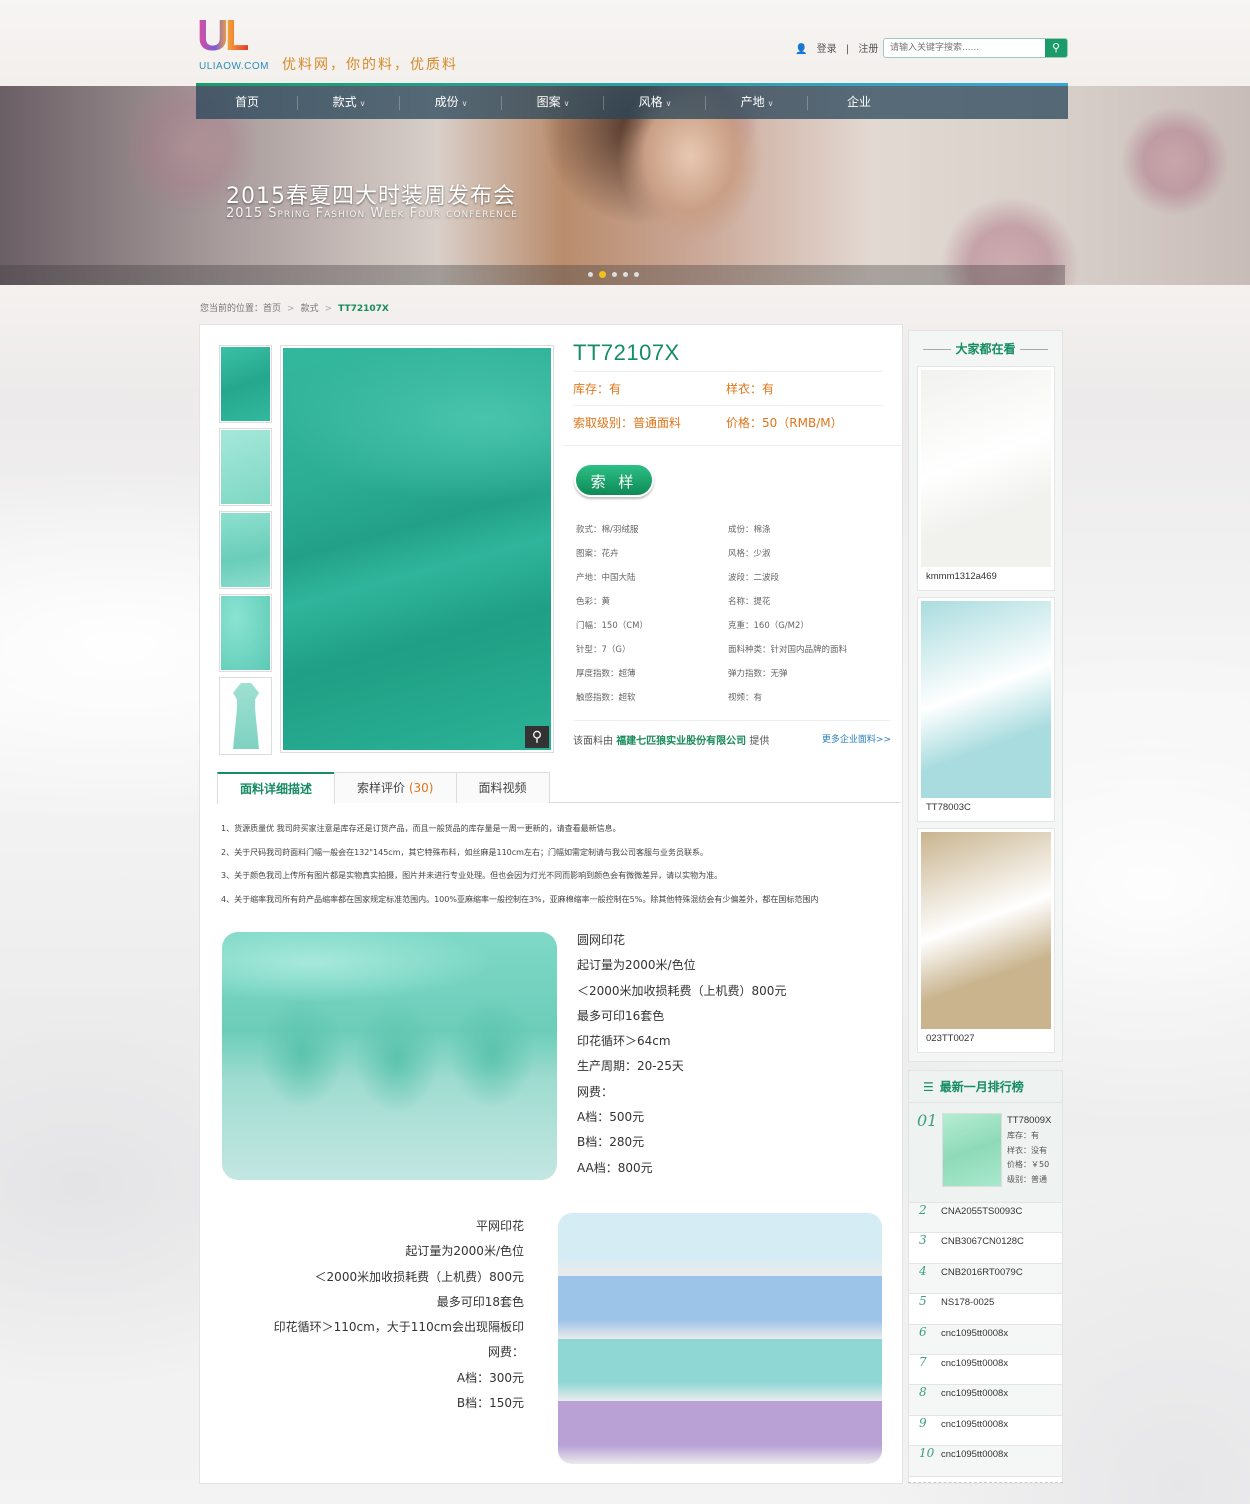  Describe the element at coordinates (1175, 161) in the screenshot. I see `flower-decoration` at that location.